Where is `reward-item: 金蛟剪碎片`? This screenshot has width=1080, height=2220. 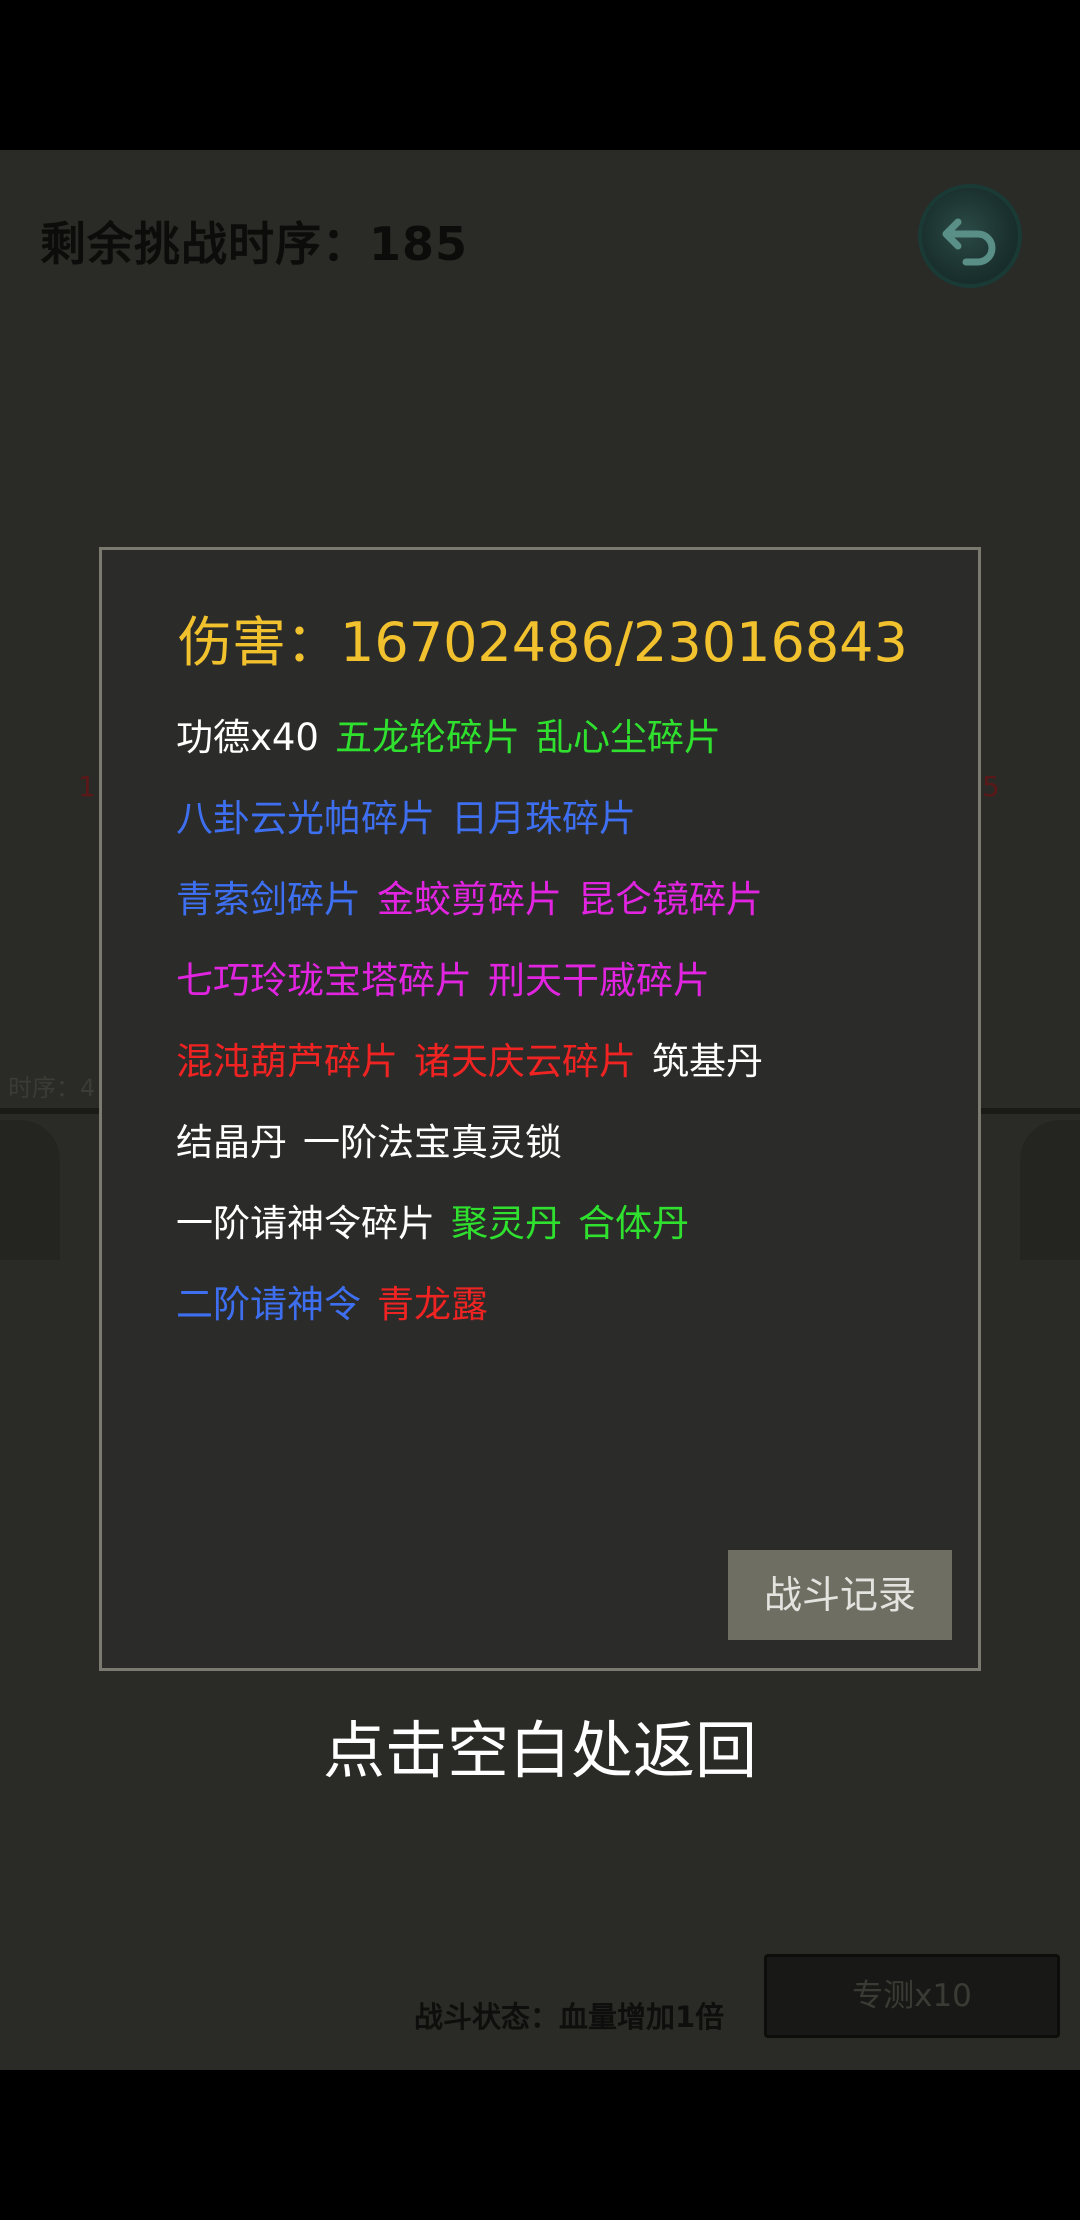
reward-item: 金蛟剪碎片 is located at coordinates (469, 899).